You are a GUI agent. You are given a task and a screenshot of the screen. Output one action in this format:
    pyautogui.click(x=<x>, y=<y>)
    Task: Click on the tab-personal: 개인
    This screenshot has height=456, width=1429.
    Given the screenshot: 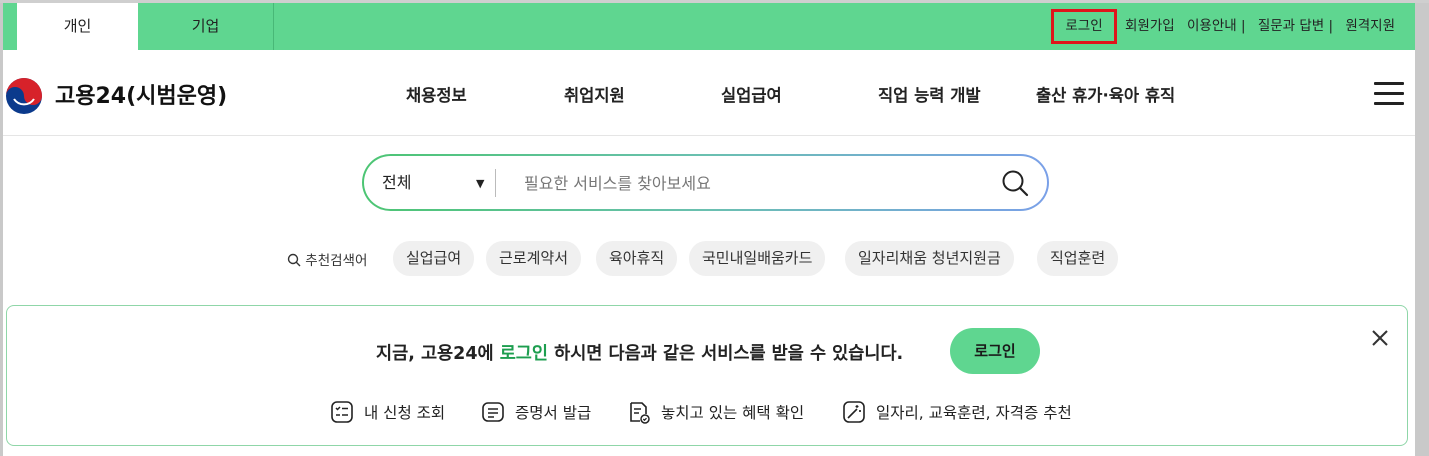 What is the action you would take?
    pyautogui.click(x=77, y=26)
    